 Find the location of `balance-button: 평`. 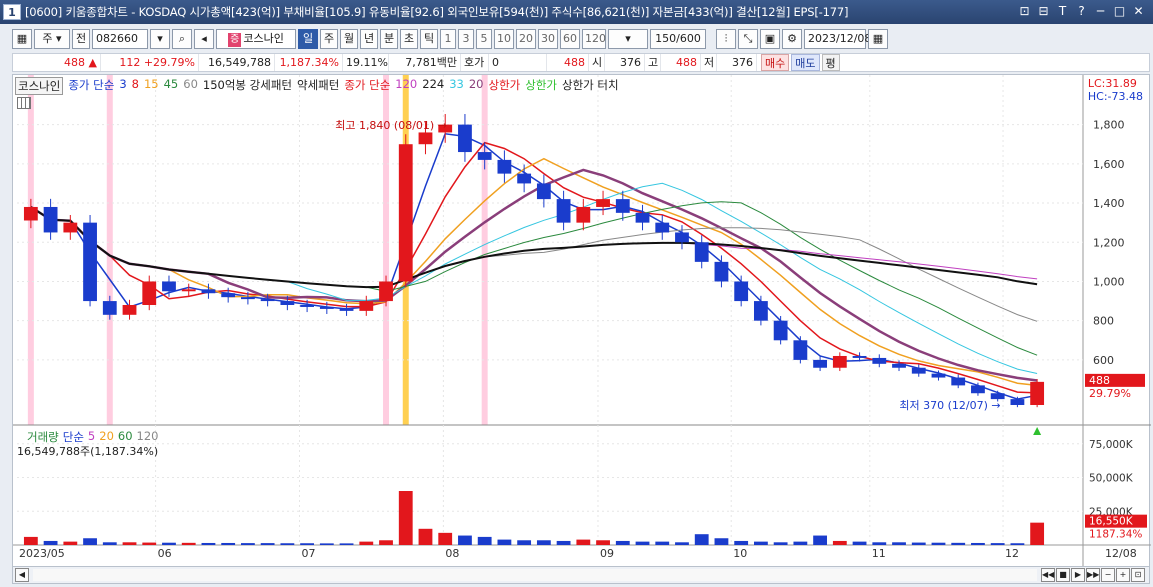

balance-button: 평 is located at coordinates (830, 62).